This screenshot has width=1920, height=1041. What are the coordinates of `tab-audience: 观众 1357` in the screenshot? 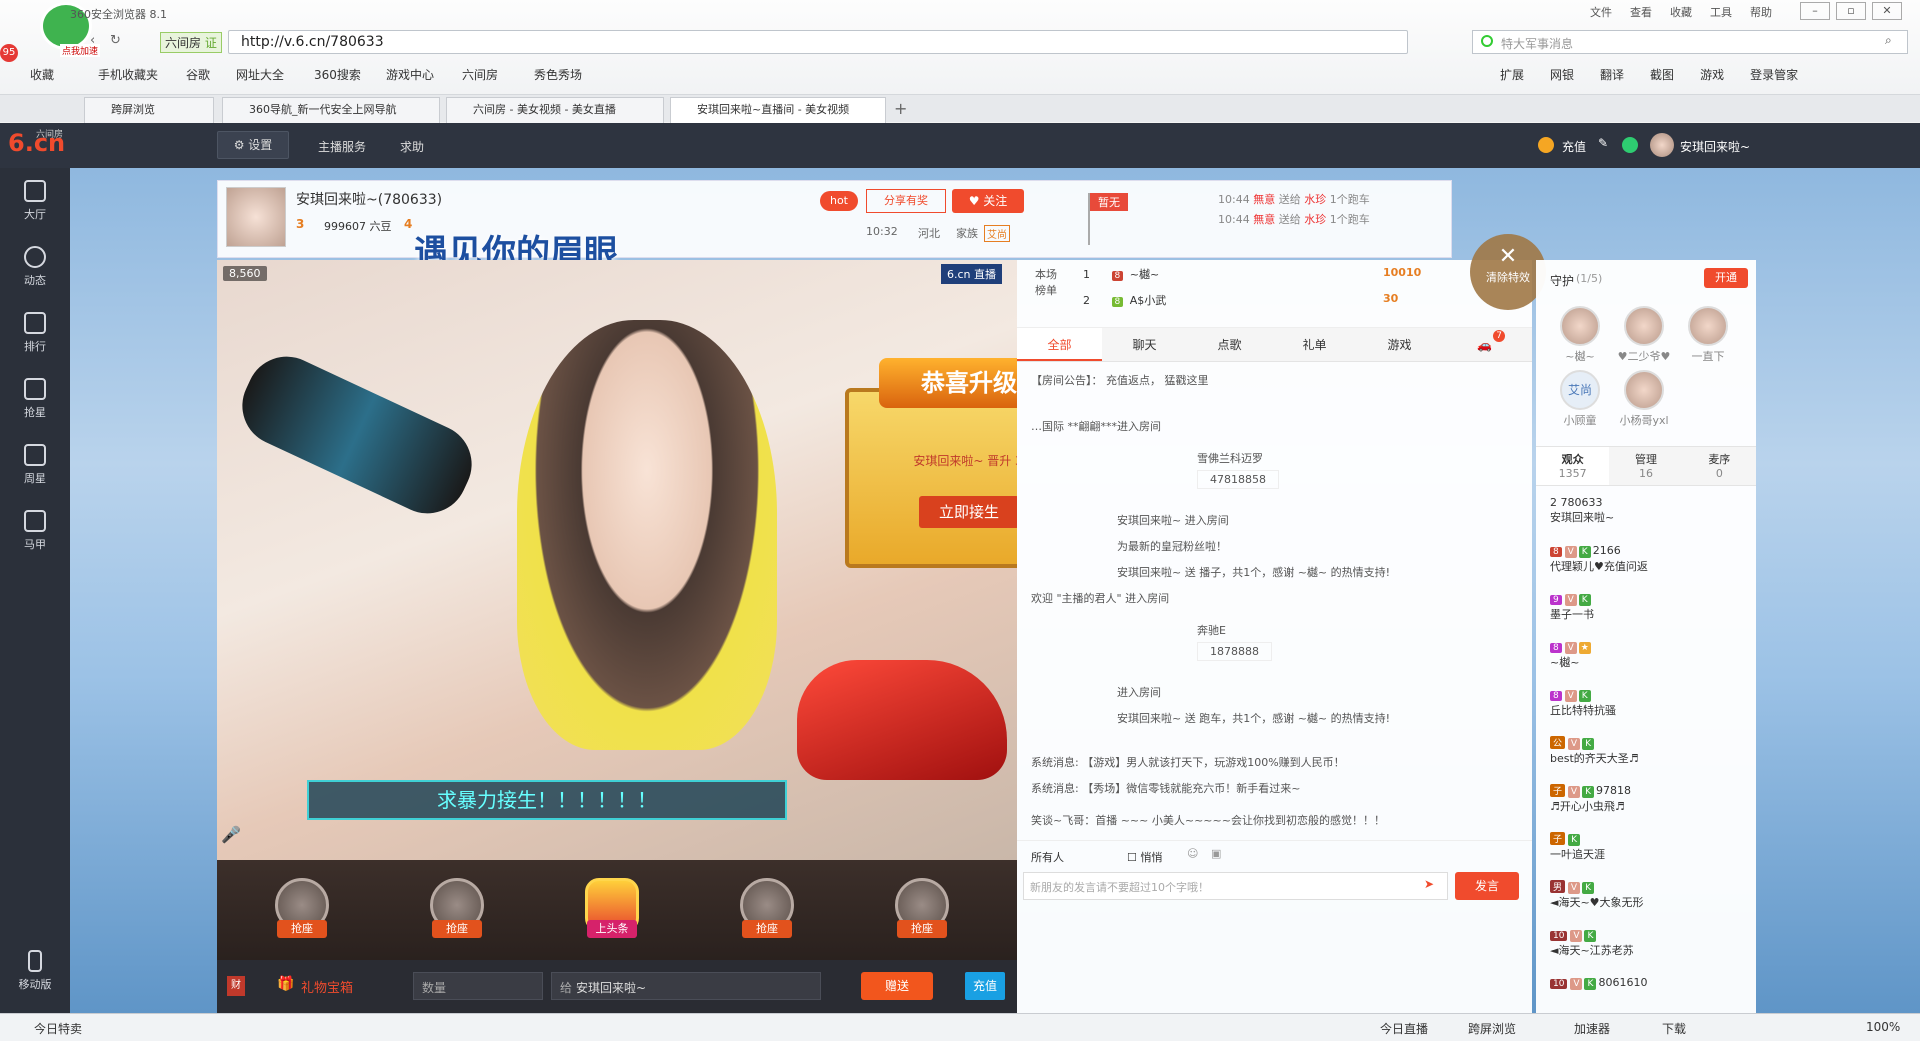 It's located at (1573, 466).